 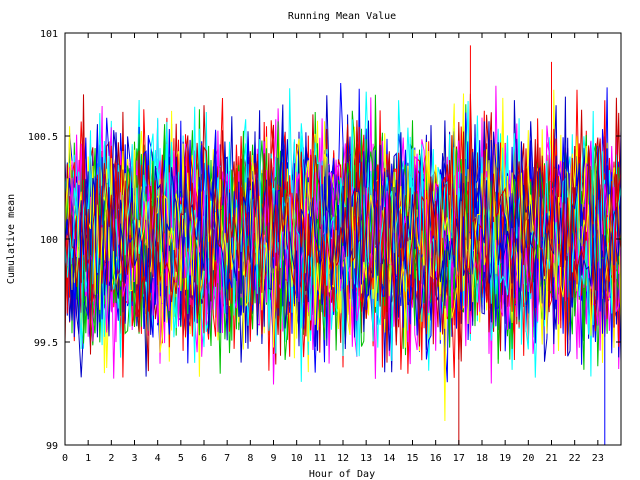 What do you see at coordinates (134, 458) in the screenshot?
I see `x-tick-label: 3` at bounding box center [134, 458].